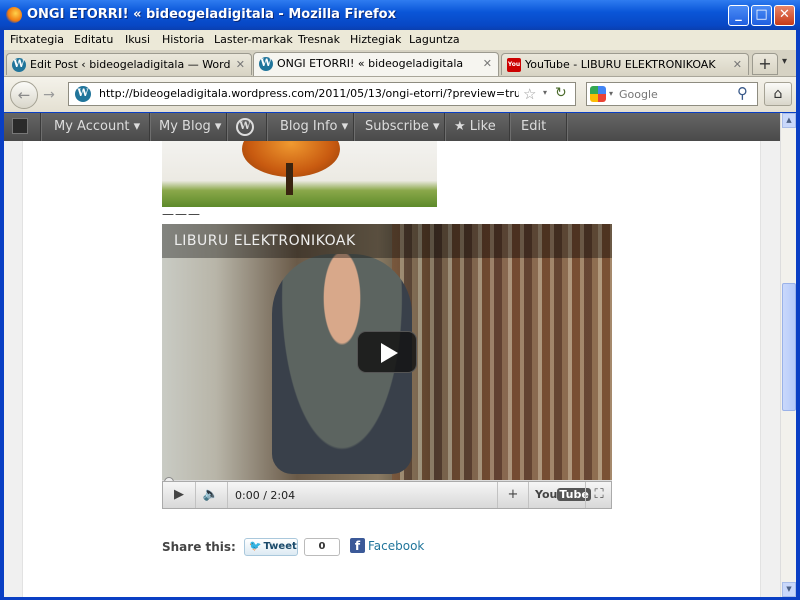 The width and height of the screenshot is (800, 600). I want to click on google-icon, so click(598, 94).